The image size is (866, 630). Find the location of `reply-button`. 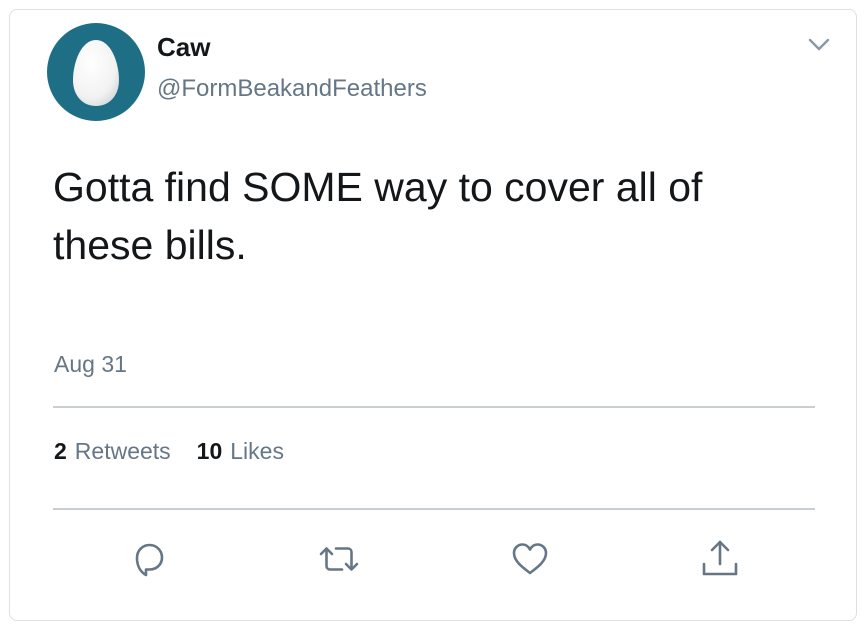

reply-button is located at coordinates (149, 559).